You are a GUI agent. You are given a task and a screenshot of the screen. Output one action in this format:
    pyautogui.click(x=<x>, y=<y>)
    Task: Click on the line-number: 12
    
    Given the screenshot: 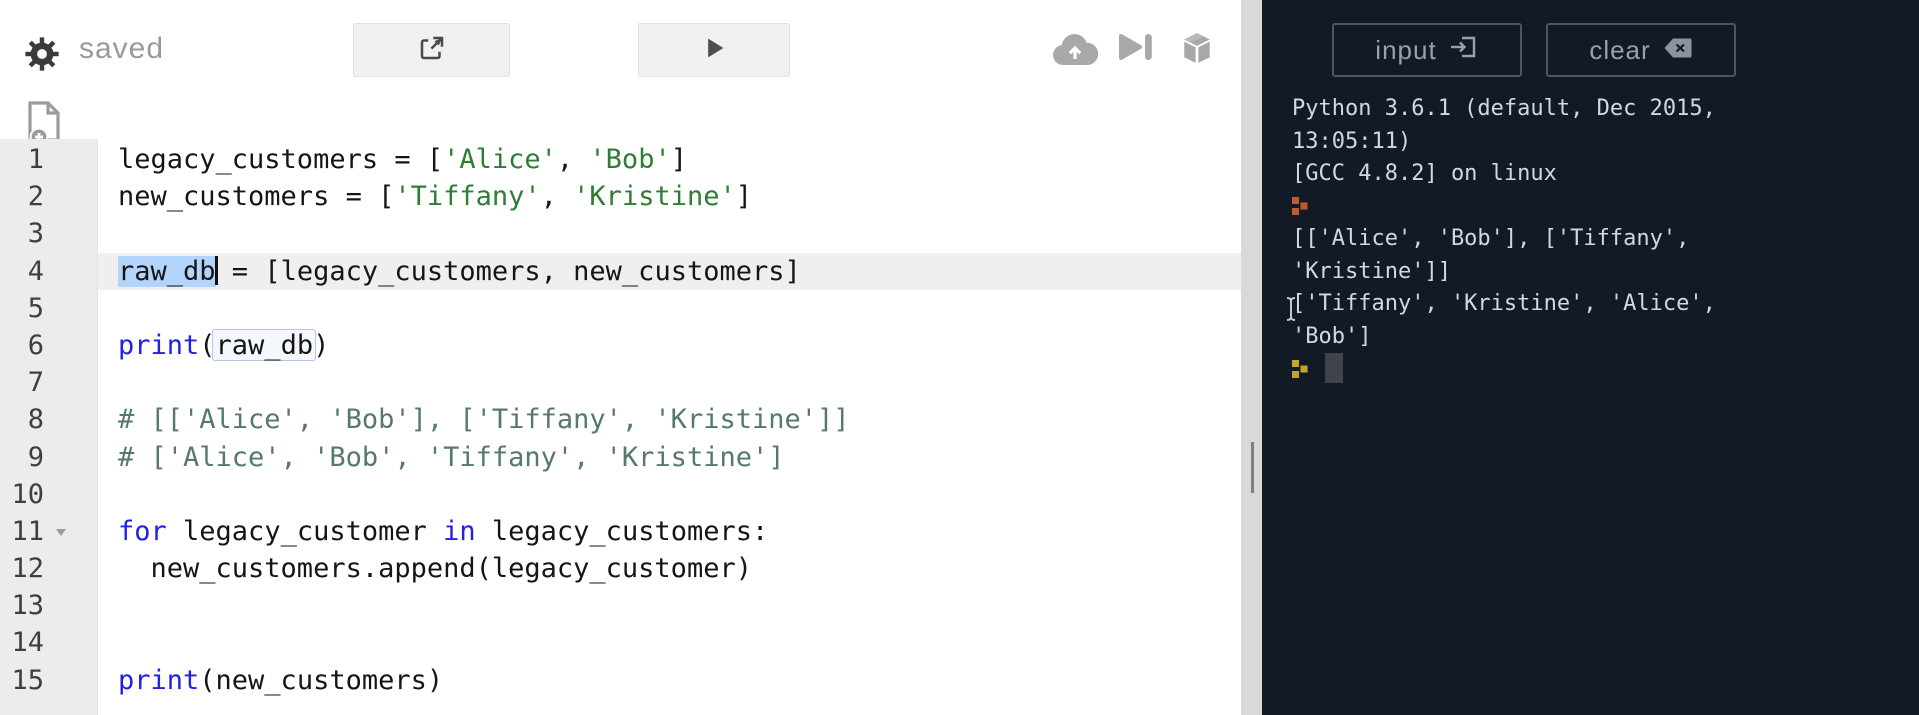 What is the action you would take?
    pyautogui.click(x=27, y=569)
    